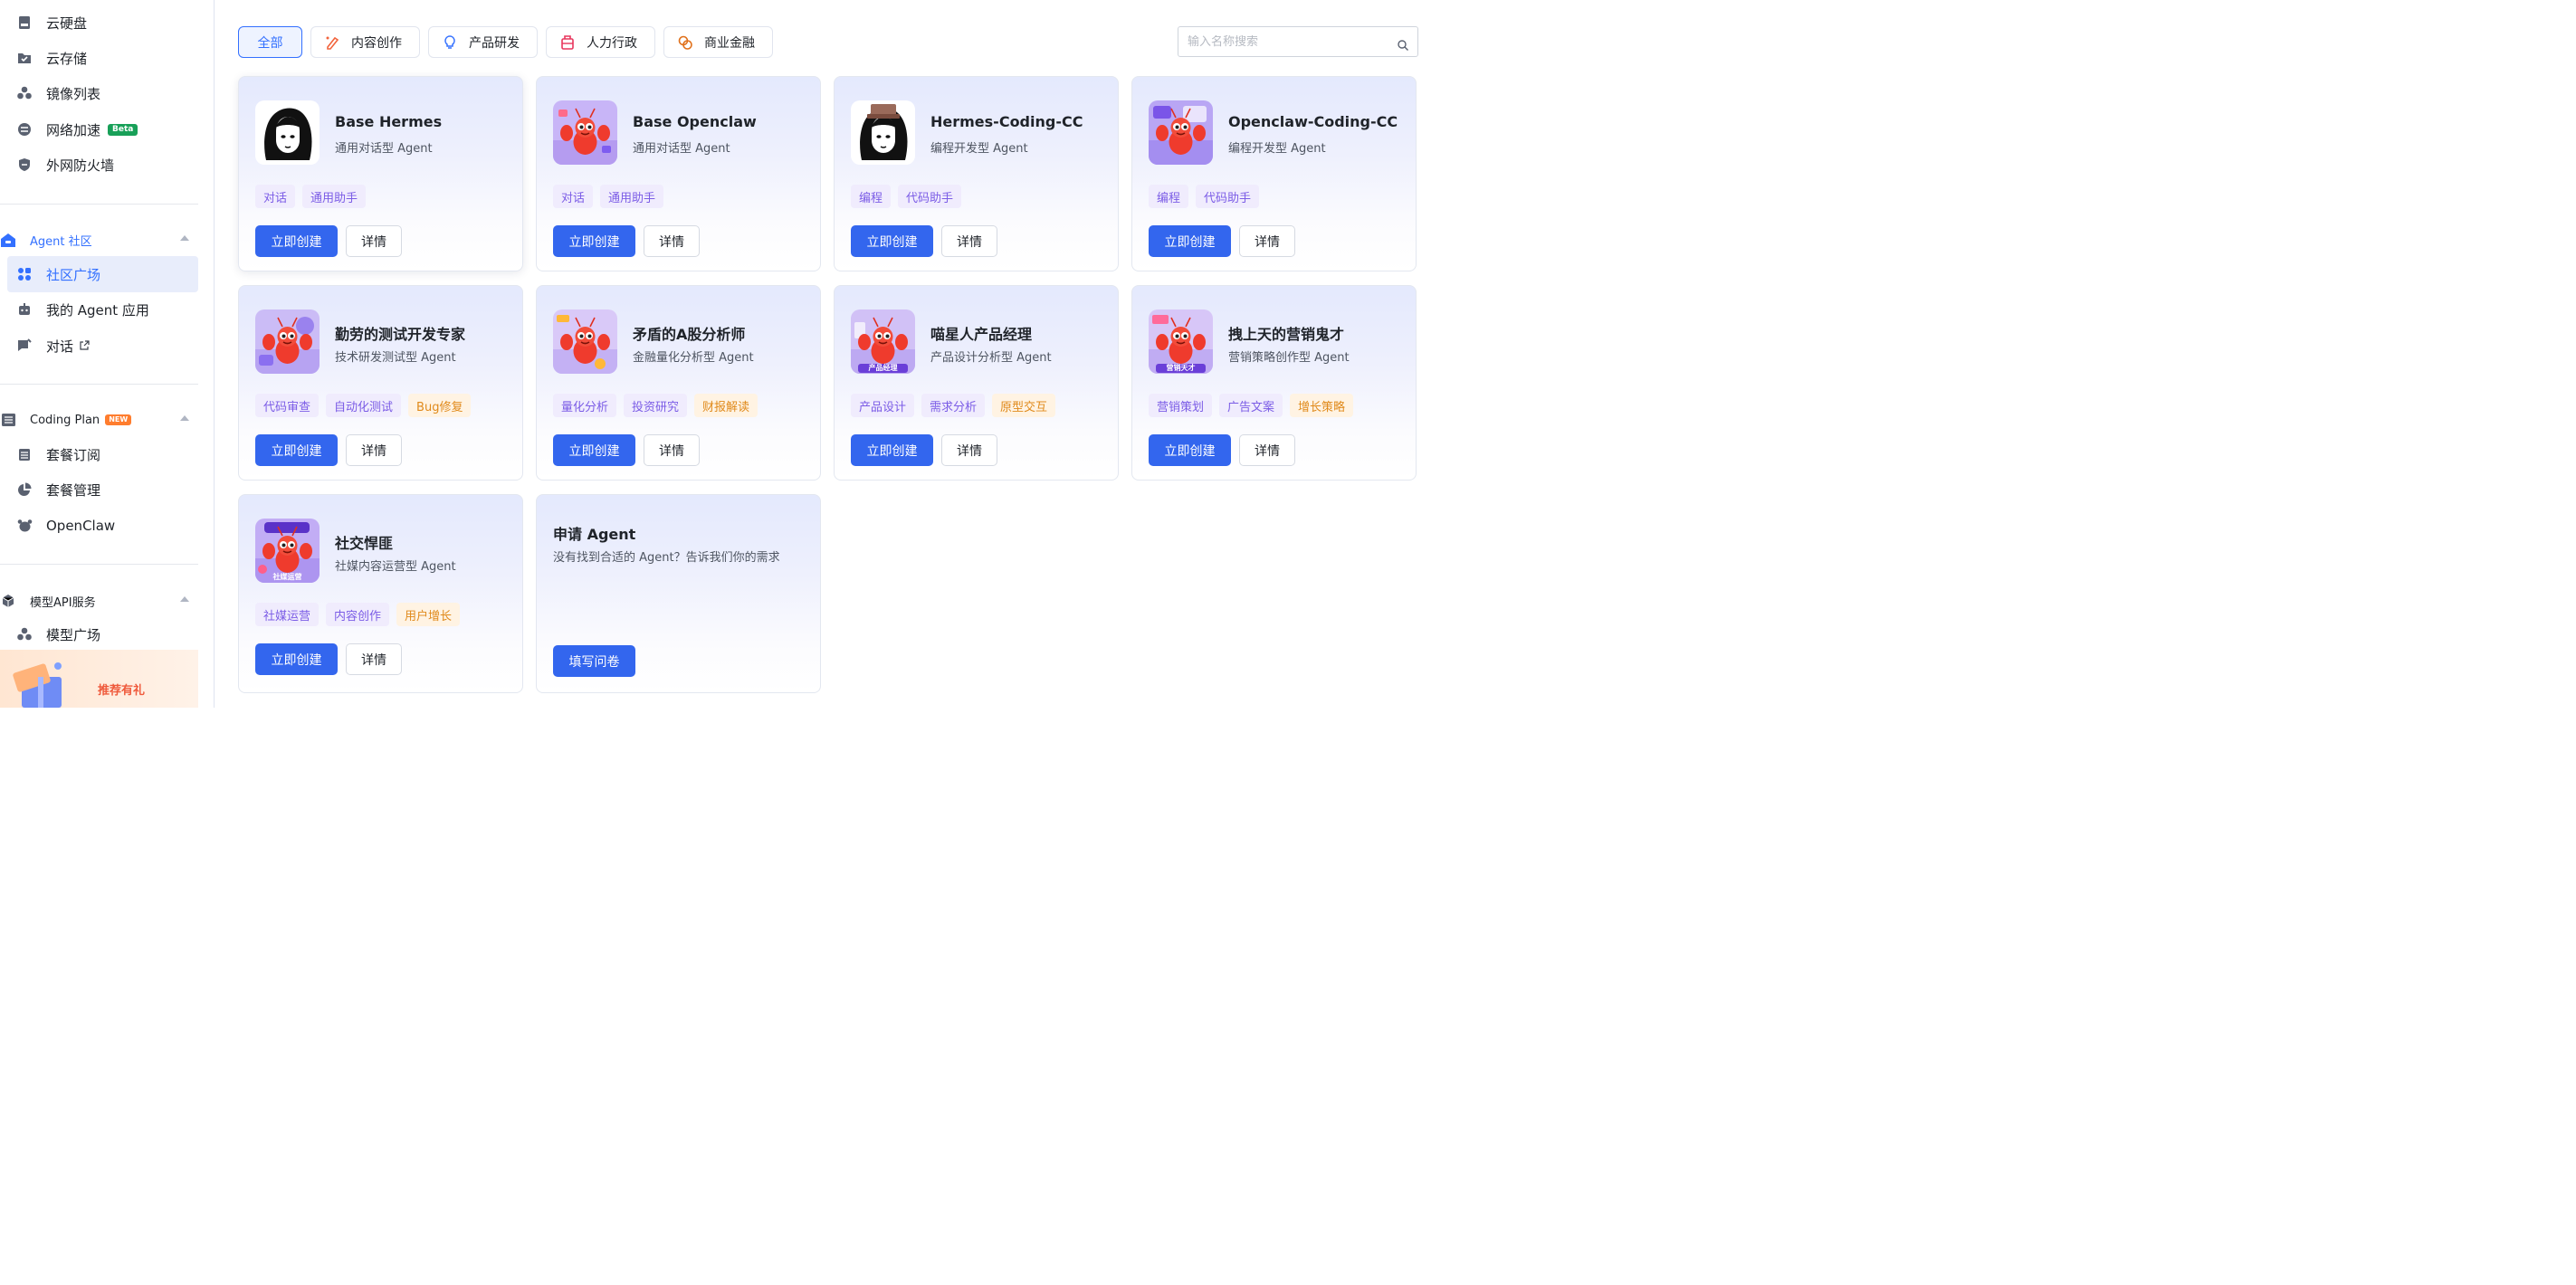 This screenshot has height=1285, width=2576. Describe the element at coordinates (288, 551) in the screenshot. I see `agent-avatar: 社媒运营` at that location.